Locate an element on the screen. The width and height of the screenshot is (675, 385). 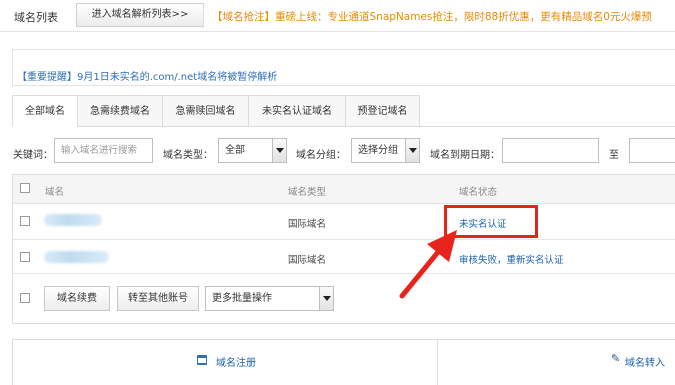
transfer-account-button: 转至其他账号 is located at coordinates (158, 298).